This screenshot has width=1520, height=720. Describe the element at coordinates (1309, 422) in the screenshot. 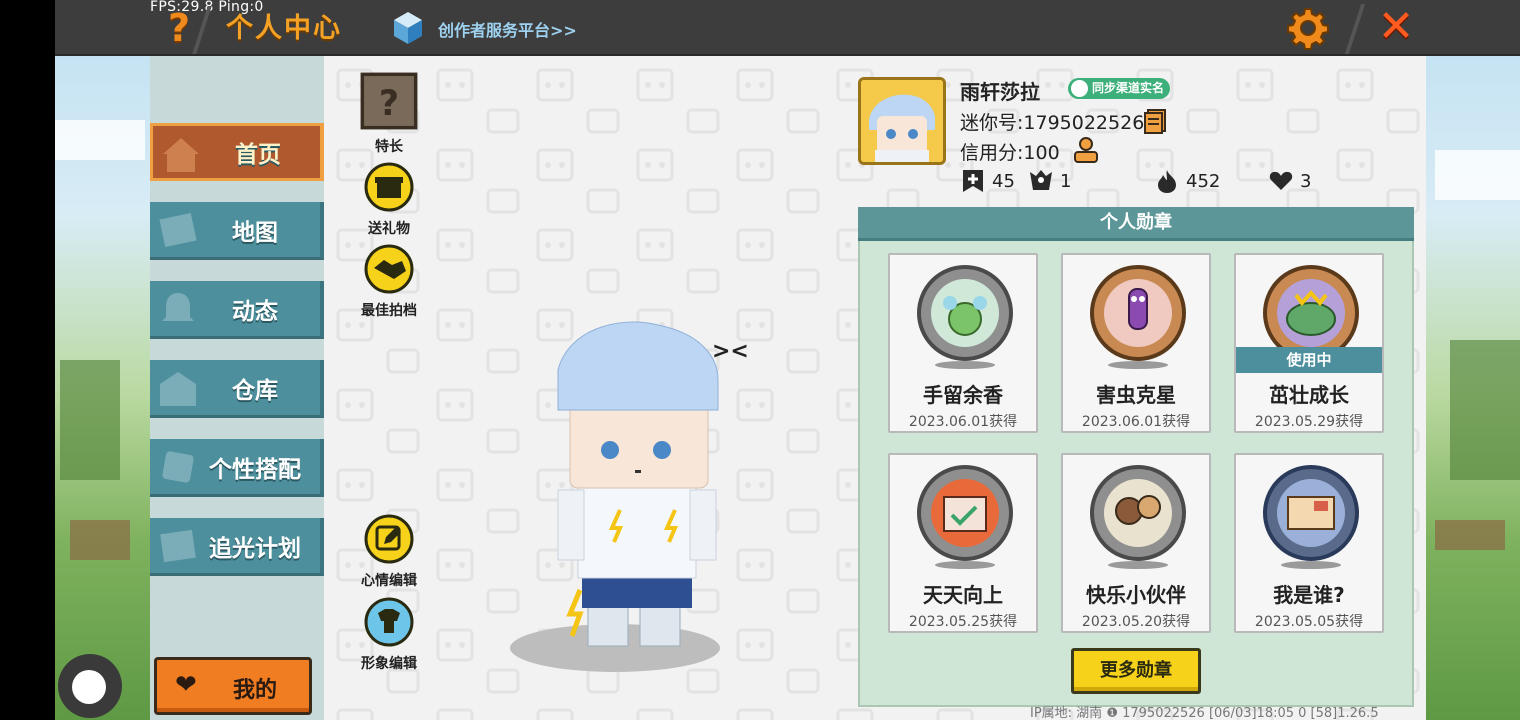

I see `medal-date: 2023.05.29获得` at that location.